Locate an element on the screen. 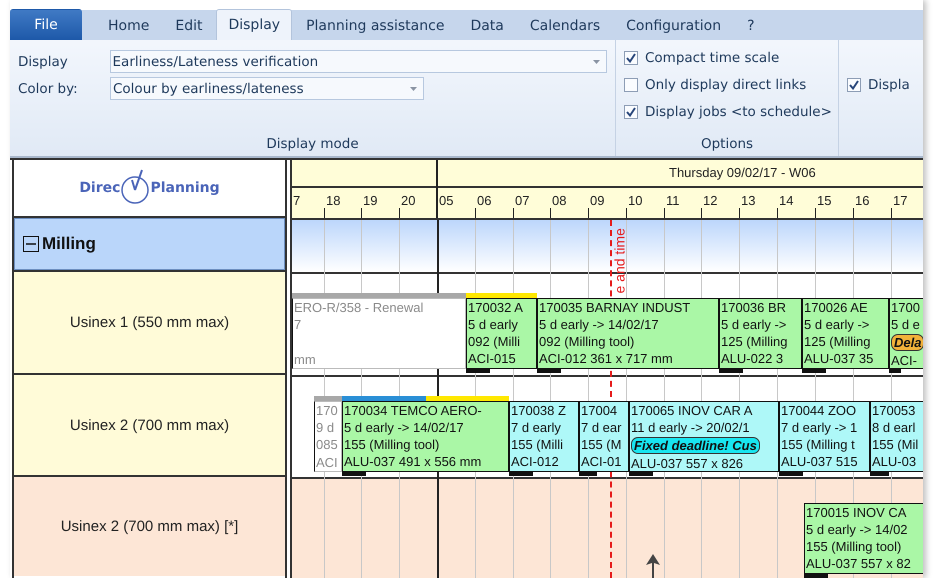  job-text: 155 (M is located at coordinates (601, 444).